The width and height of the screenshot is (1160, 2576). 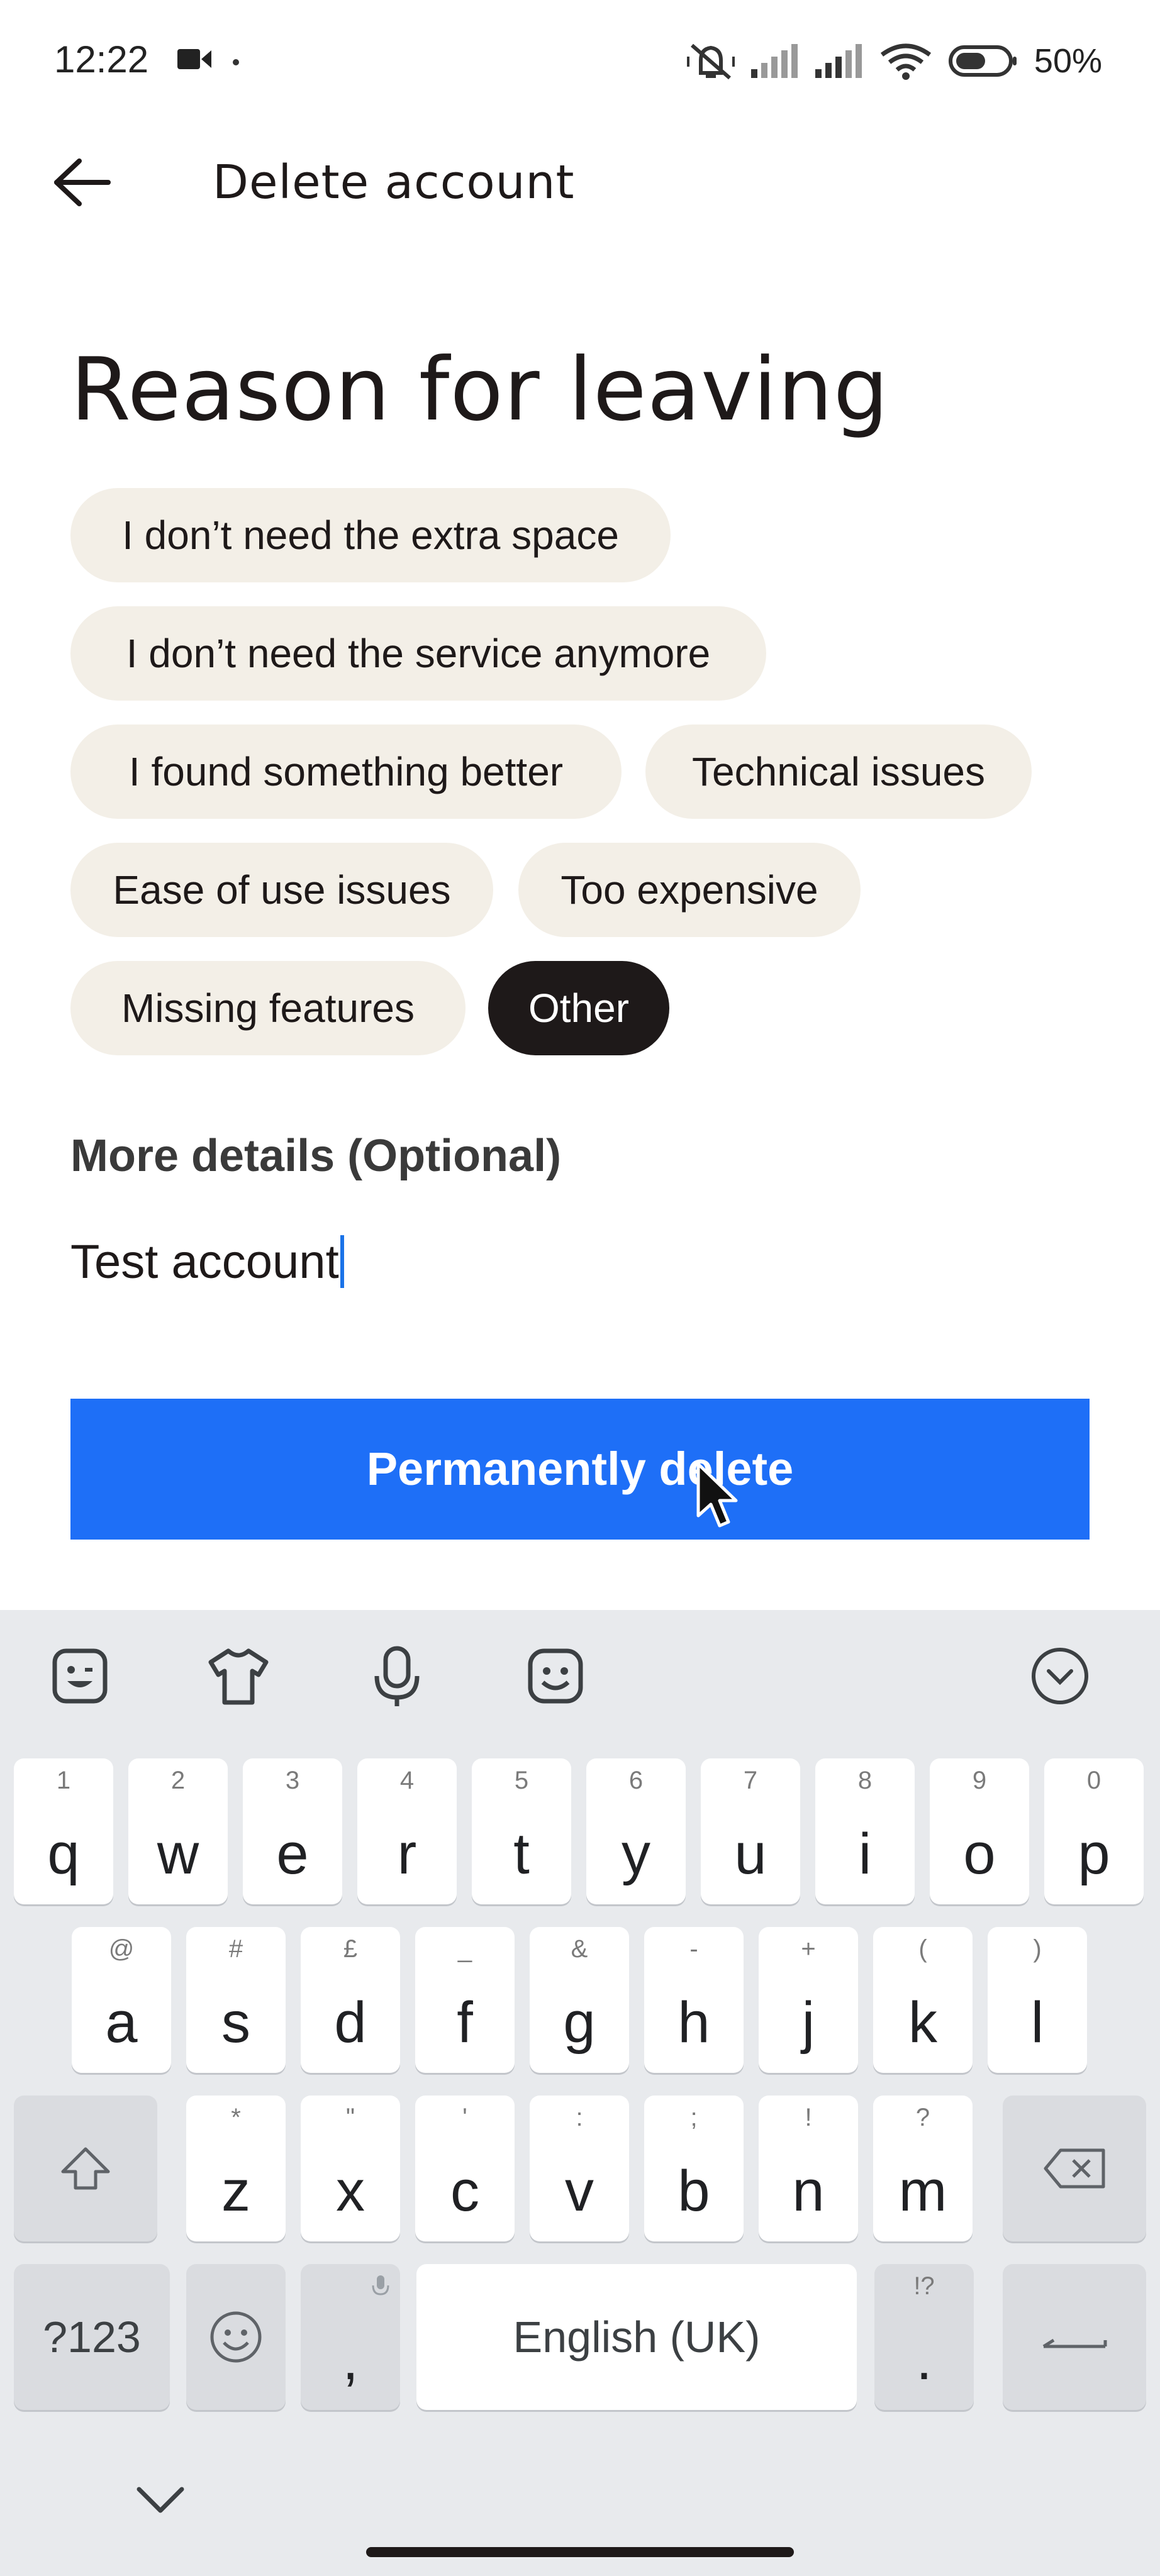 I want to click on key-alt: 2, so click(x=178, y=1780).